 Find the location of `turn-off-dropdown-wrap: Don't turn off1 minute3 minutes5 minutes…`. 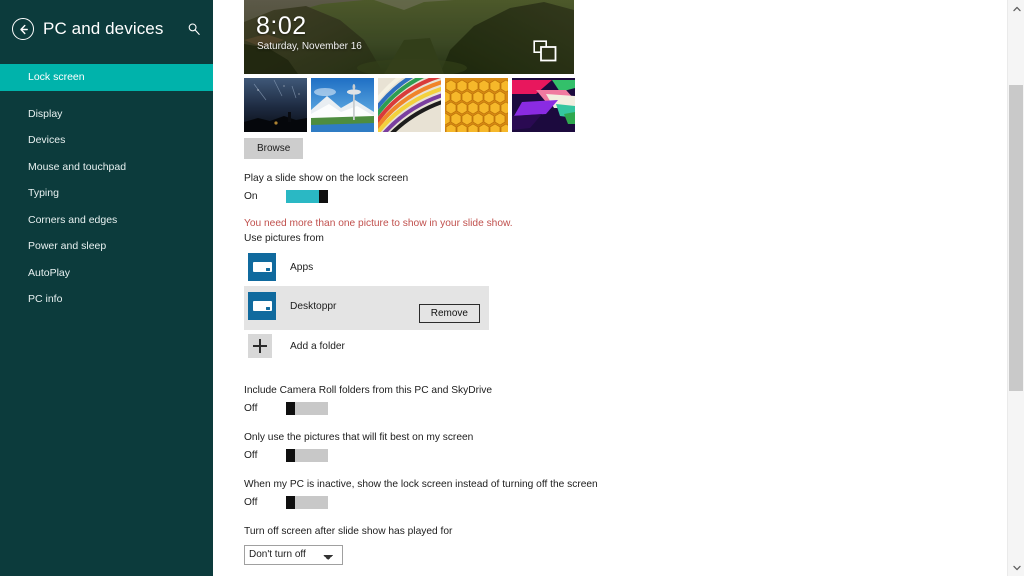

turn-off-dropdown-wrap: Don't turn off1 minute3 minutes5 minutes… is located at coordinates (634, 554).